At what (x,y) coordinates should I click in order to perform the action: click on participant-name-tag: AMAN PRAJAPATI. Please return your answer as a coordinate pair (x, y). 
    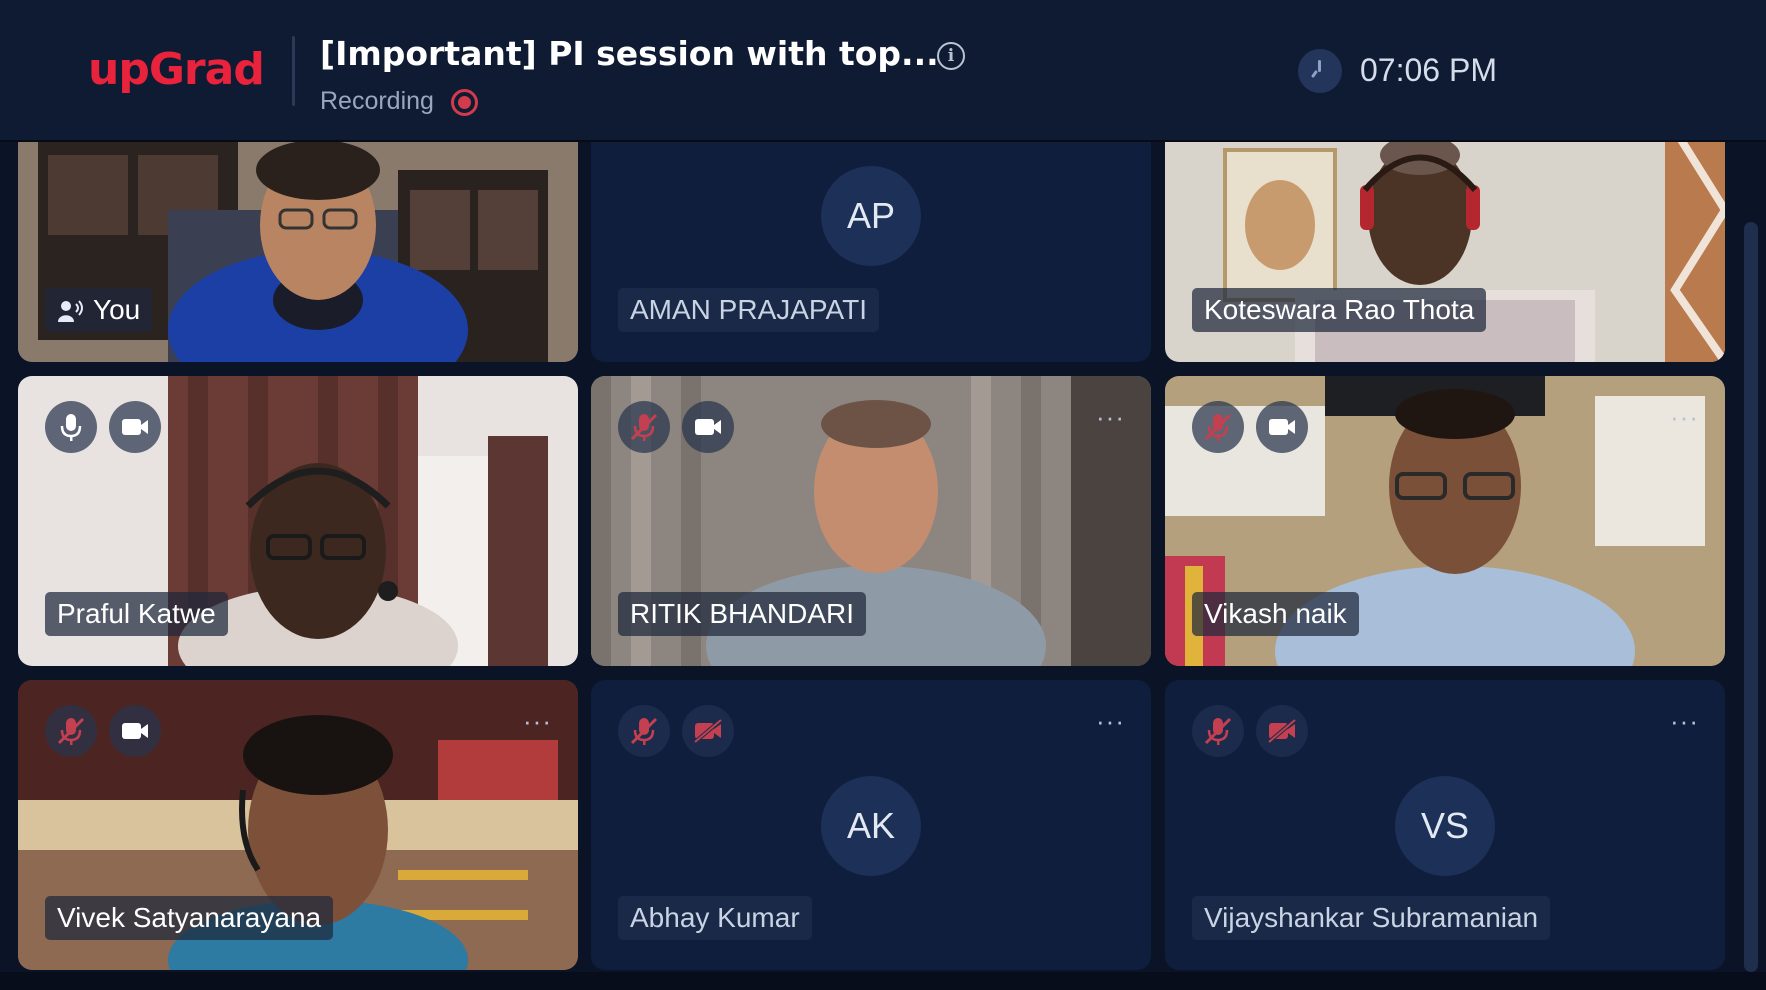
    Looking at the image, I should click on (749, 310).